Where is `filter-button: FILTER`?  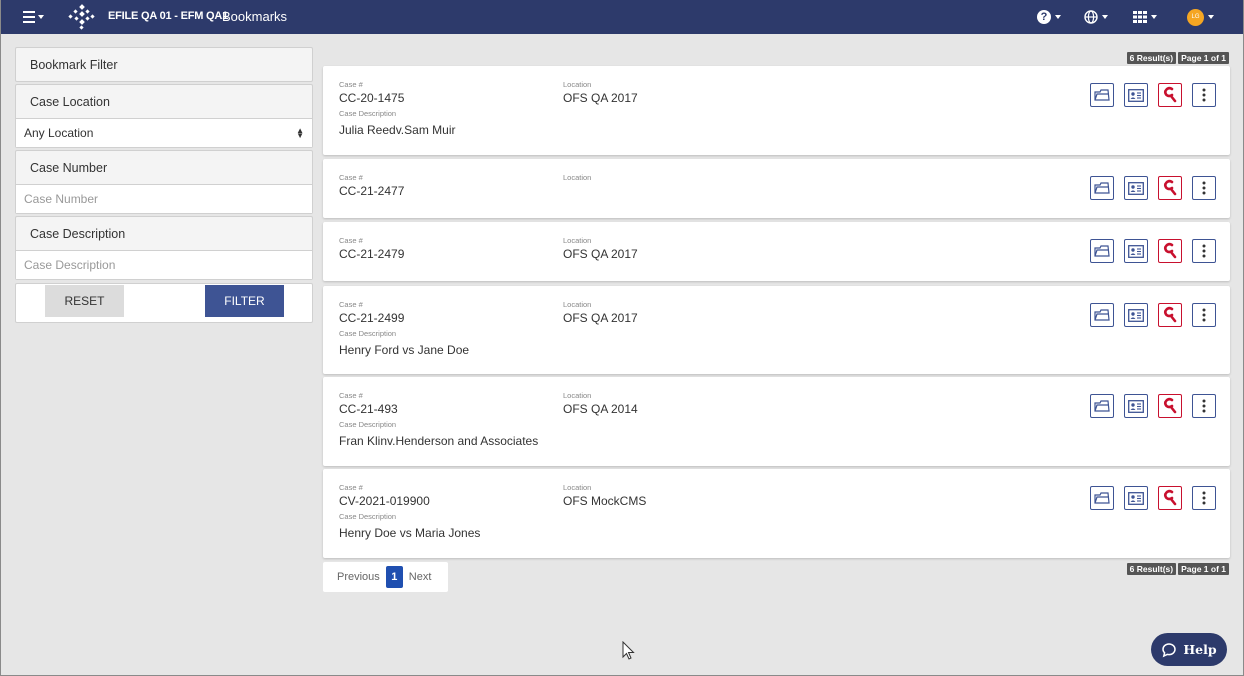
filter-button: FILTER is located at coordinates (244, 301).